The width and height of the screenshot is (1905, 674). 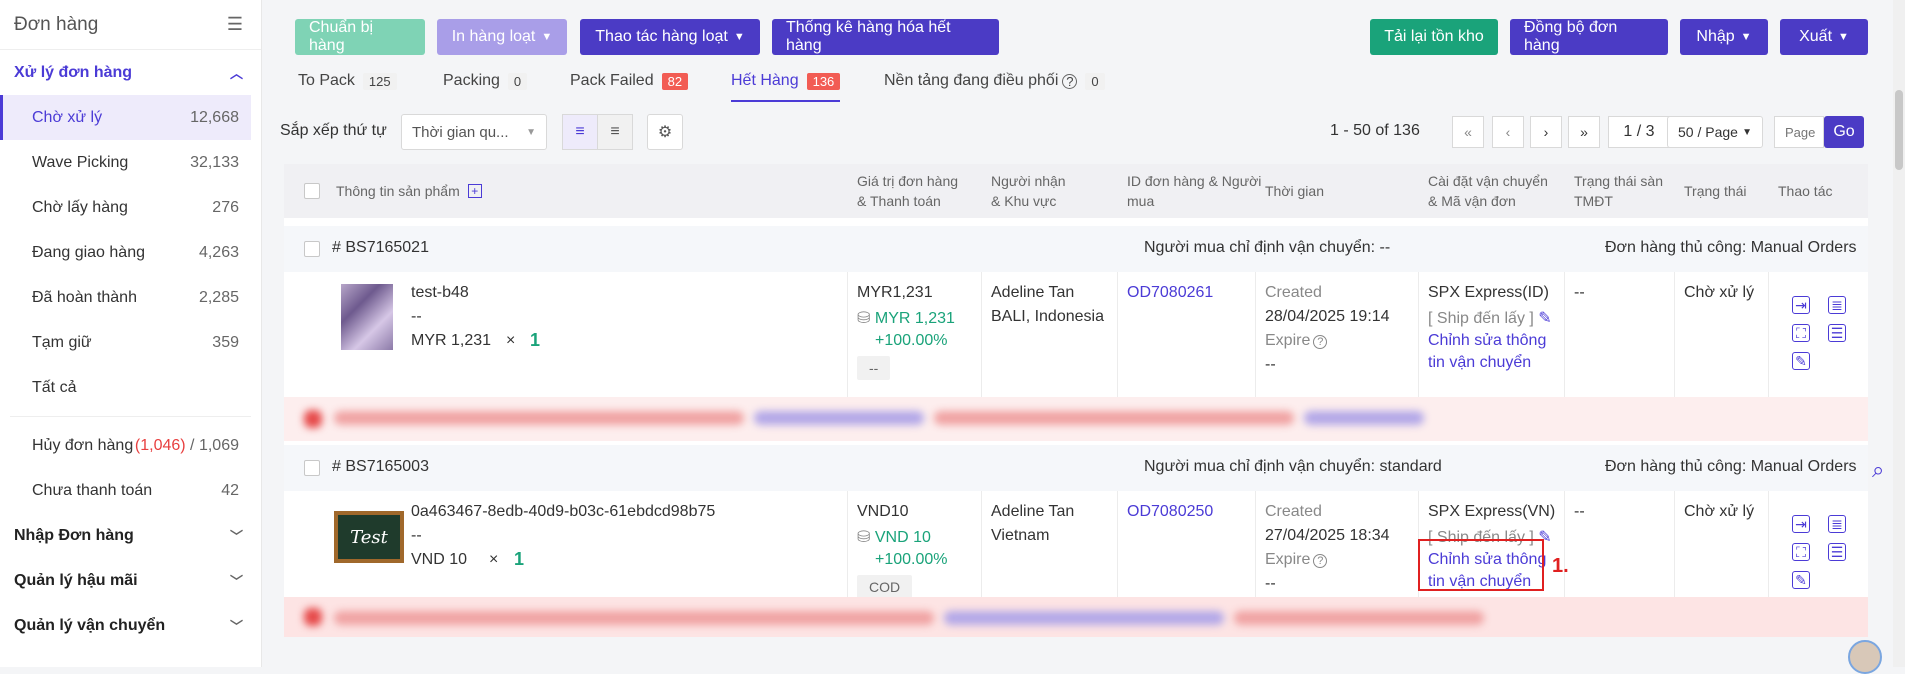 I want to click on order-id-link: OD7080261, so click(x=1170, y=293).